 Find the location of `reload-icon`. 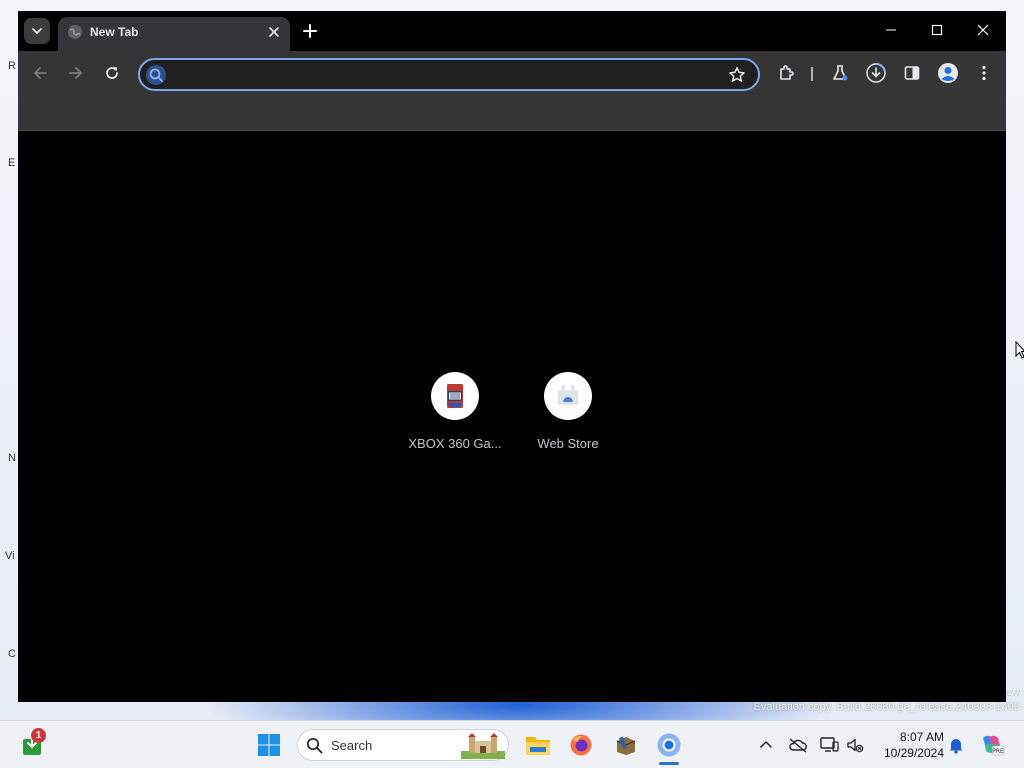

reload-icon is located at coordinates (112, 73).